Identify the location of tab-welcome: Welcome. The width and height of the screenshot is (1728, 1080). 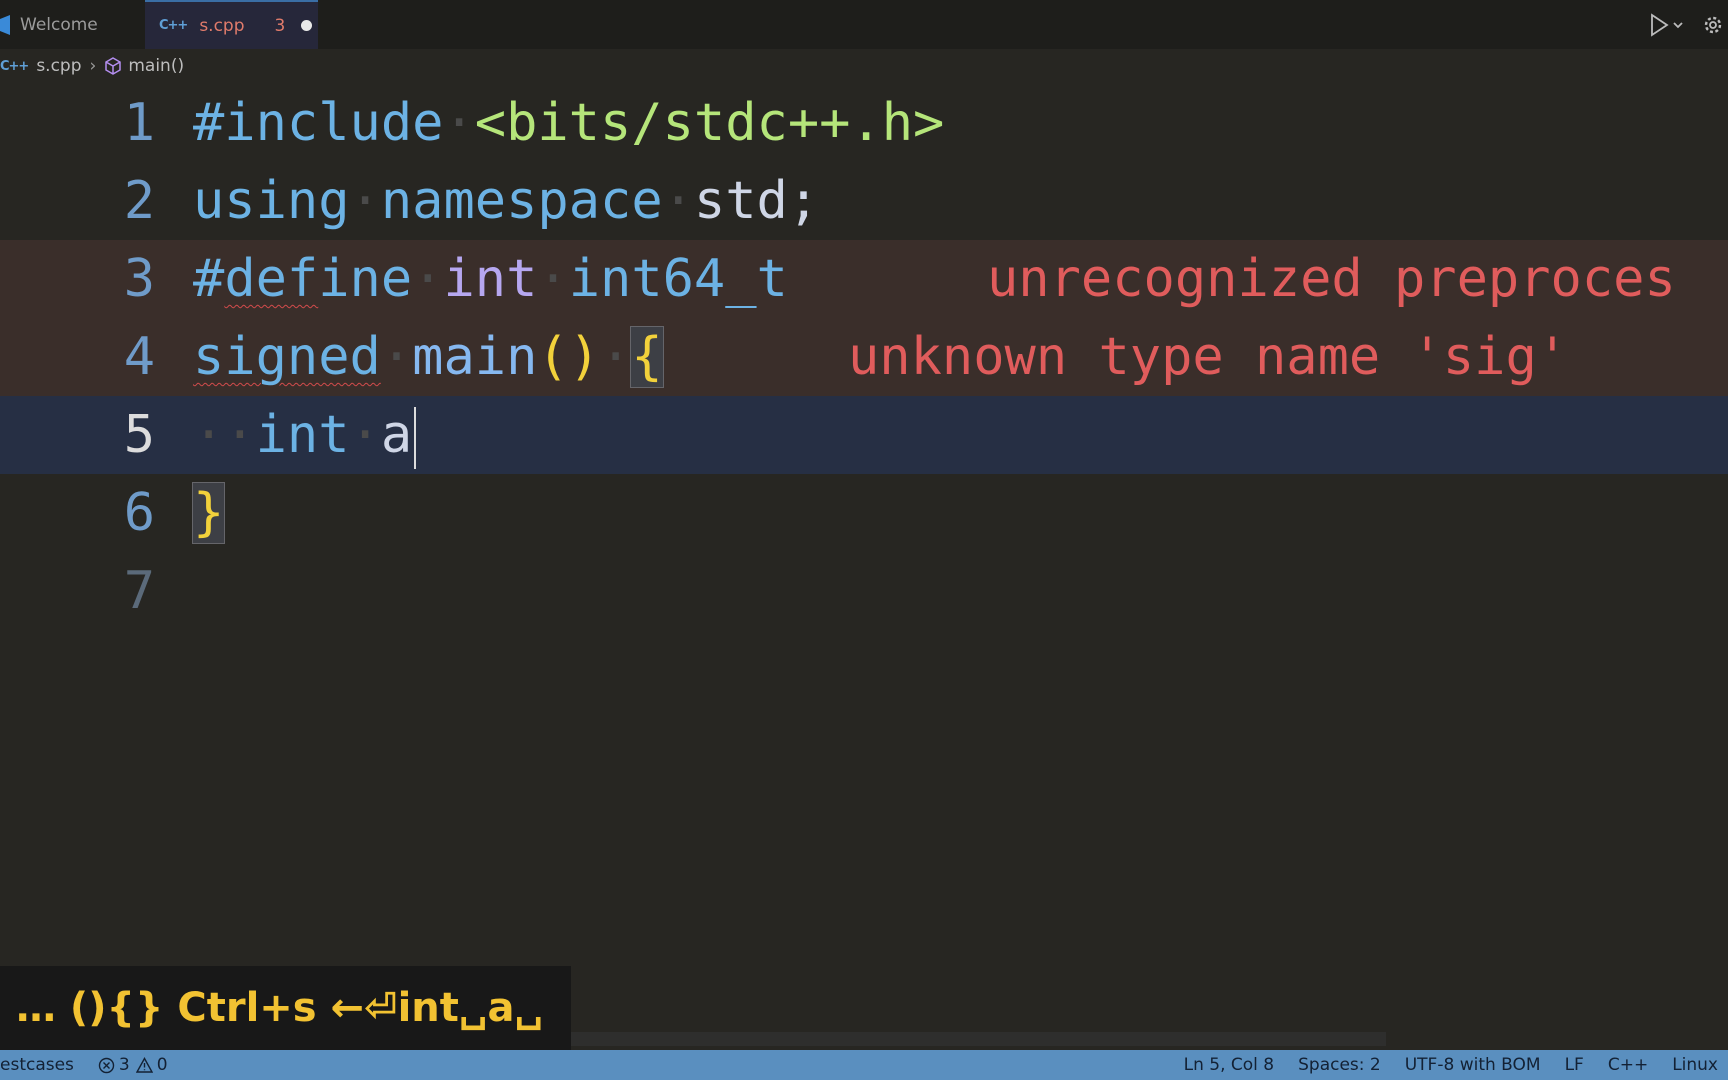
(72, 24).